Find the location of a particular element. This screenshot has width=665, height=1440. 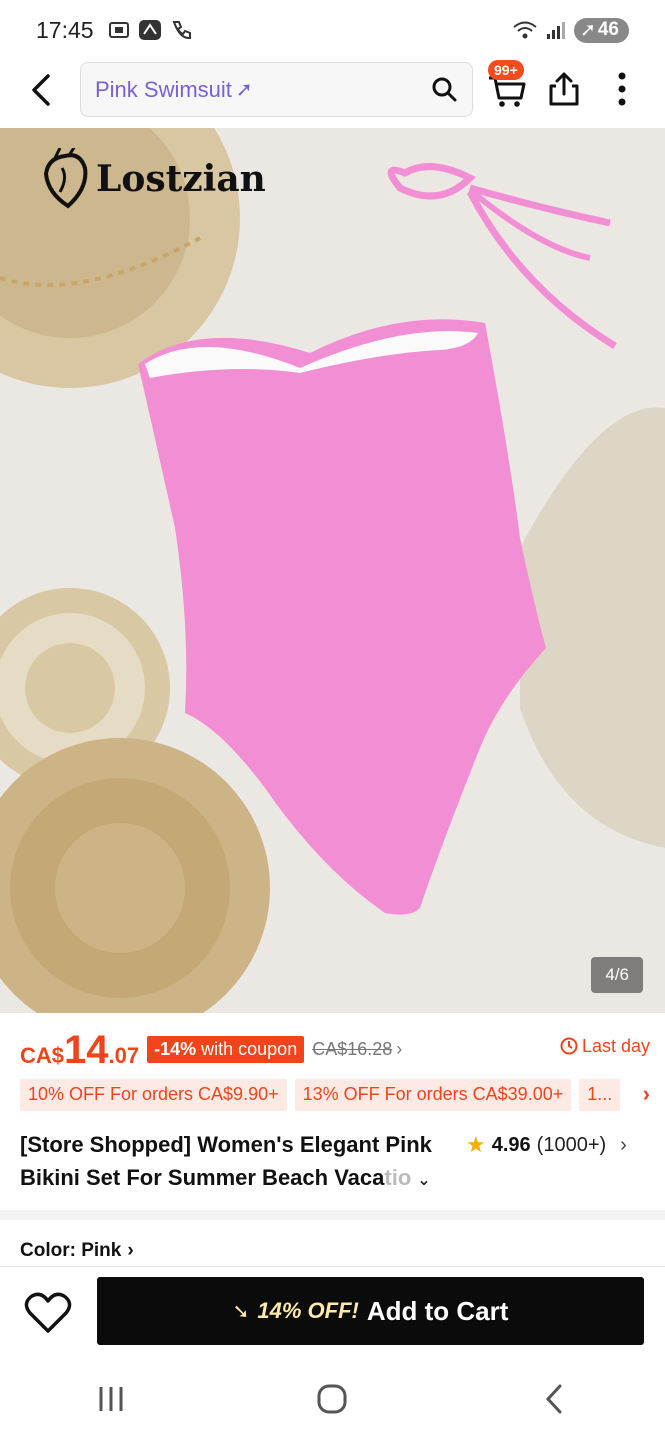

title-line-1: [Store Shopped] Women's Elegant Pink is located at coordinates (226, 1144).